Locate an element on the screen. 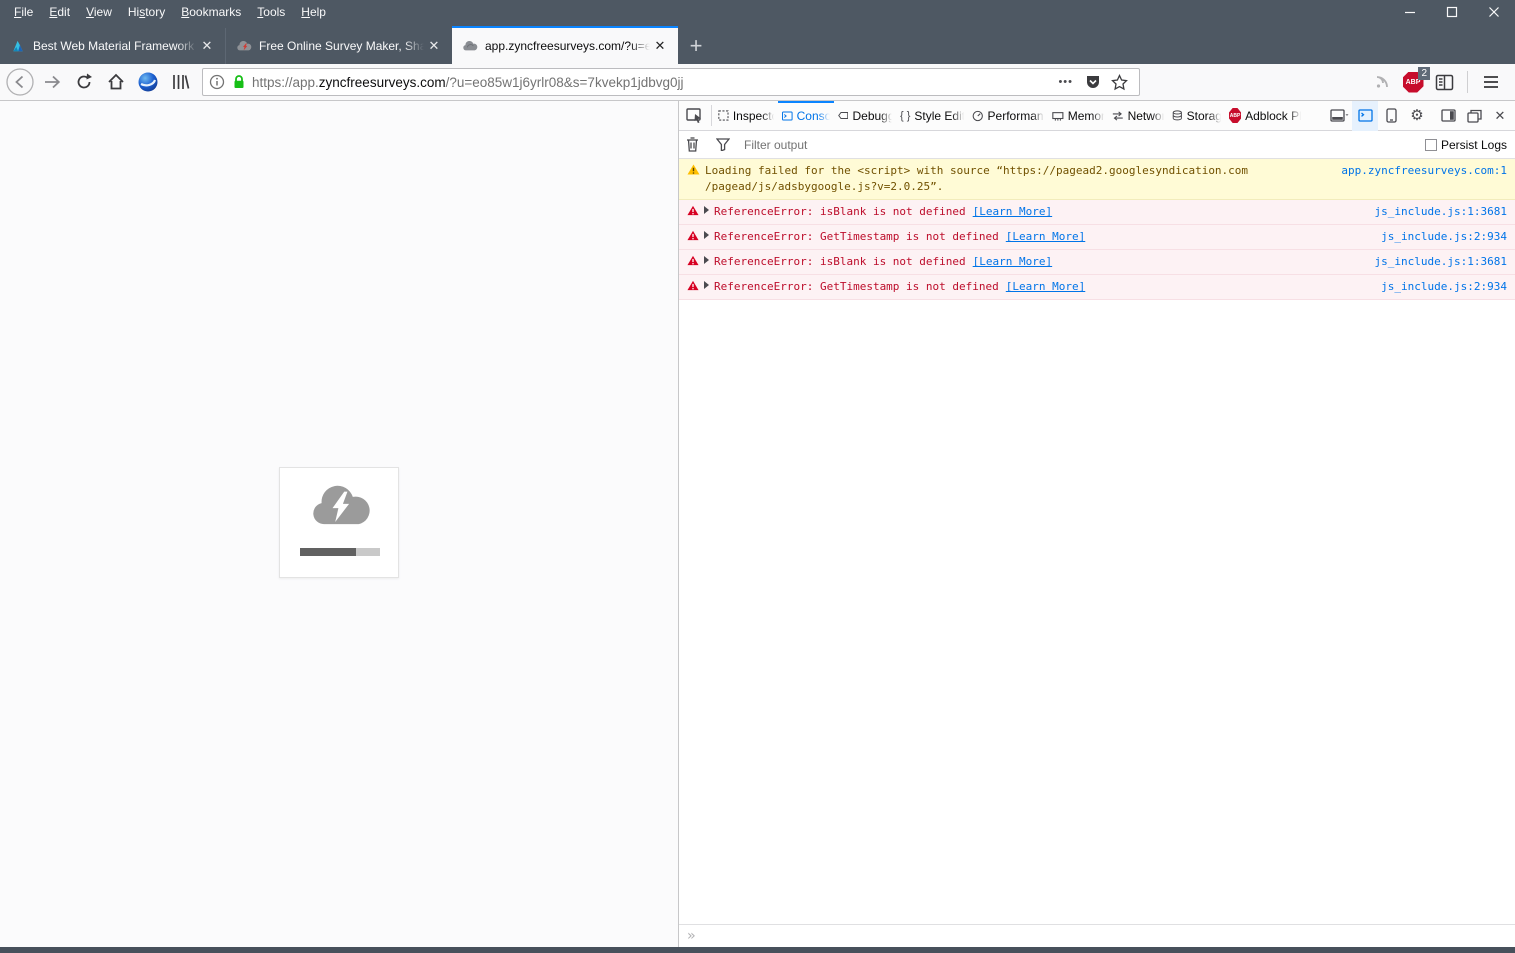  adblock-plus-button: ABP 2 is located at coordinates (1414, 82).